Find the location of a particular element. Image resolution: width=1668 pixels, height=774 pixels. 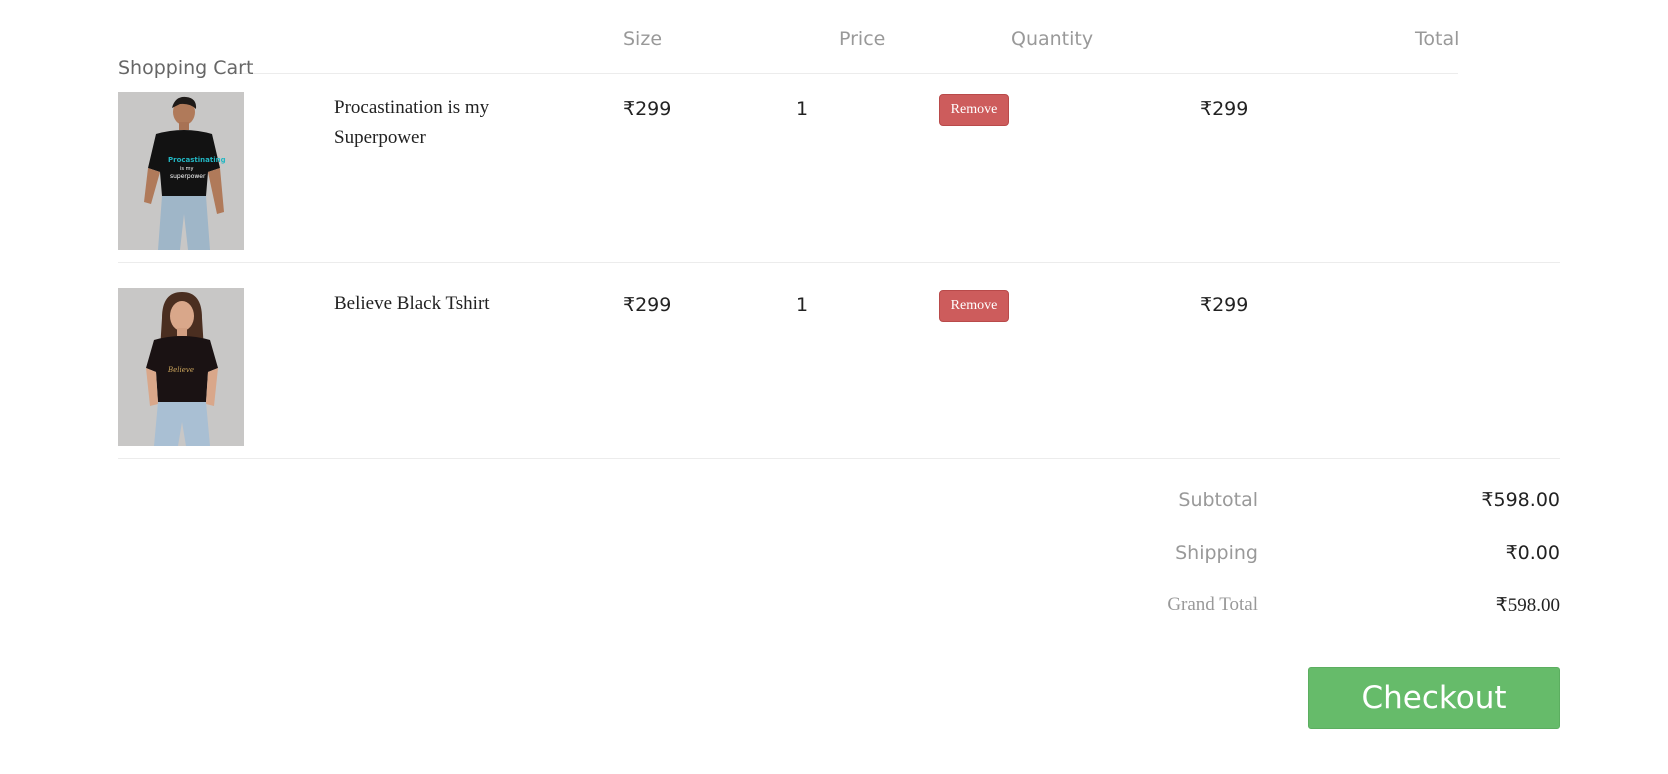

shipping-value: ₹0.00 is located at coordinates (1532, 553).